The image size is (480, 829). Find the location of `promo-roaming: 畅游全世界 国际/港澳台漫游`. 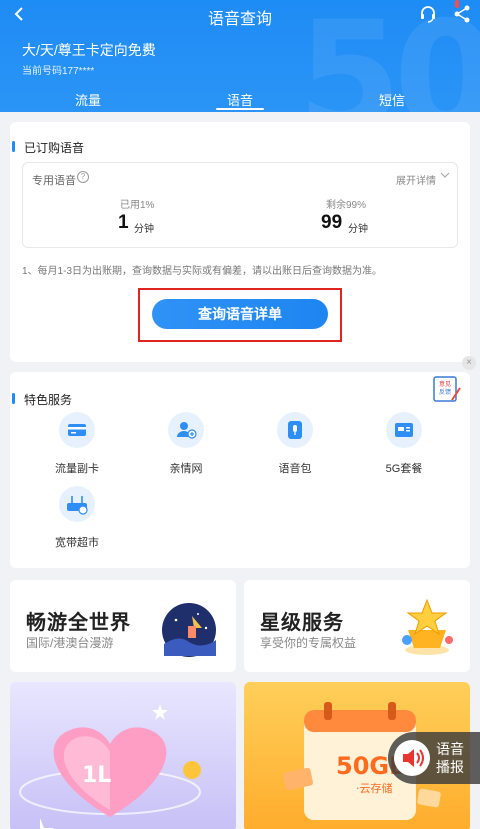

promo-roaming: 畅游全世界 国际/港澳台漫游 is located at coordinates (123, 626).